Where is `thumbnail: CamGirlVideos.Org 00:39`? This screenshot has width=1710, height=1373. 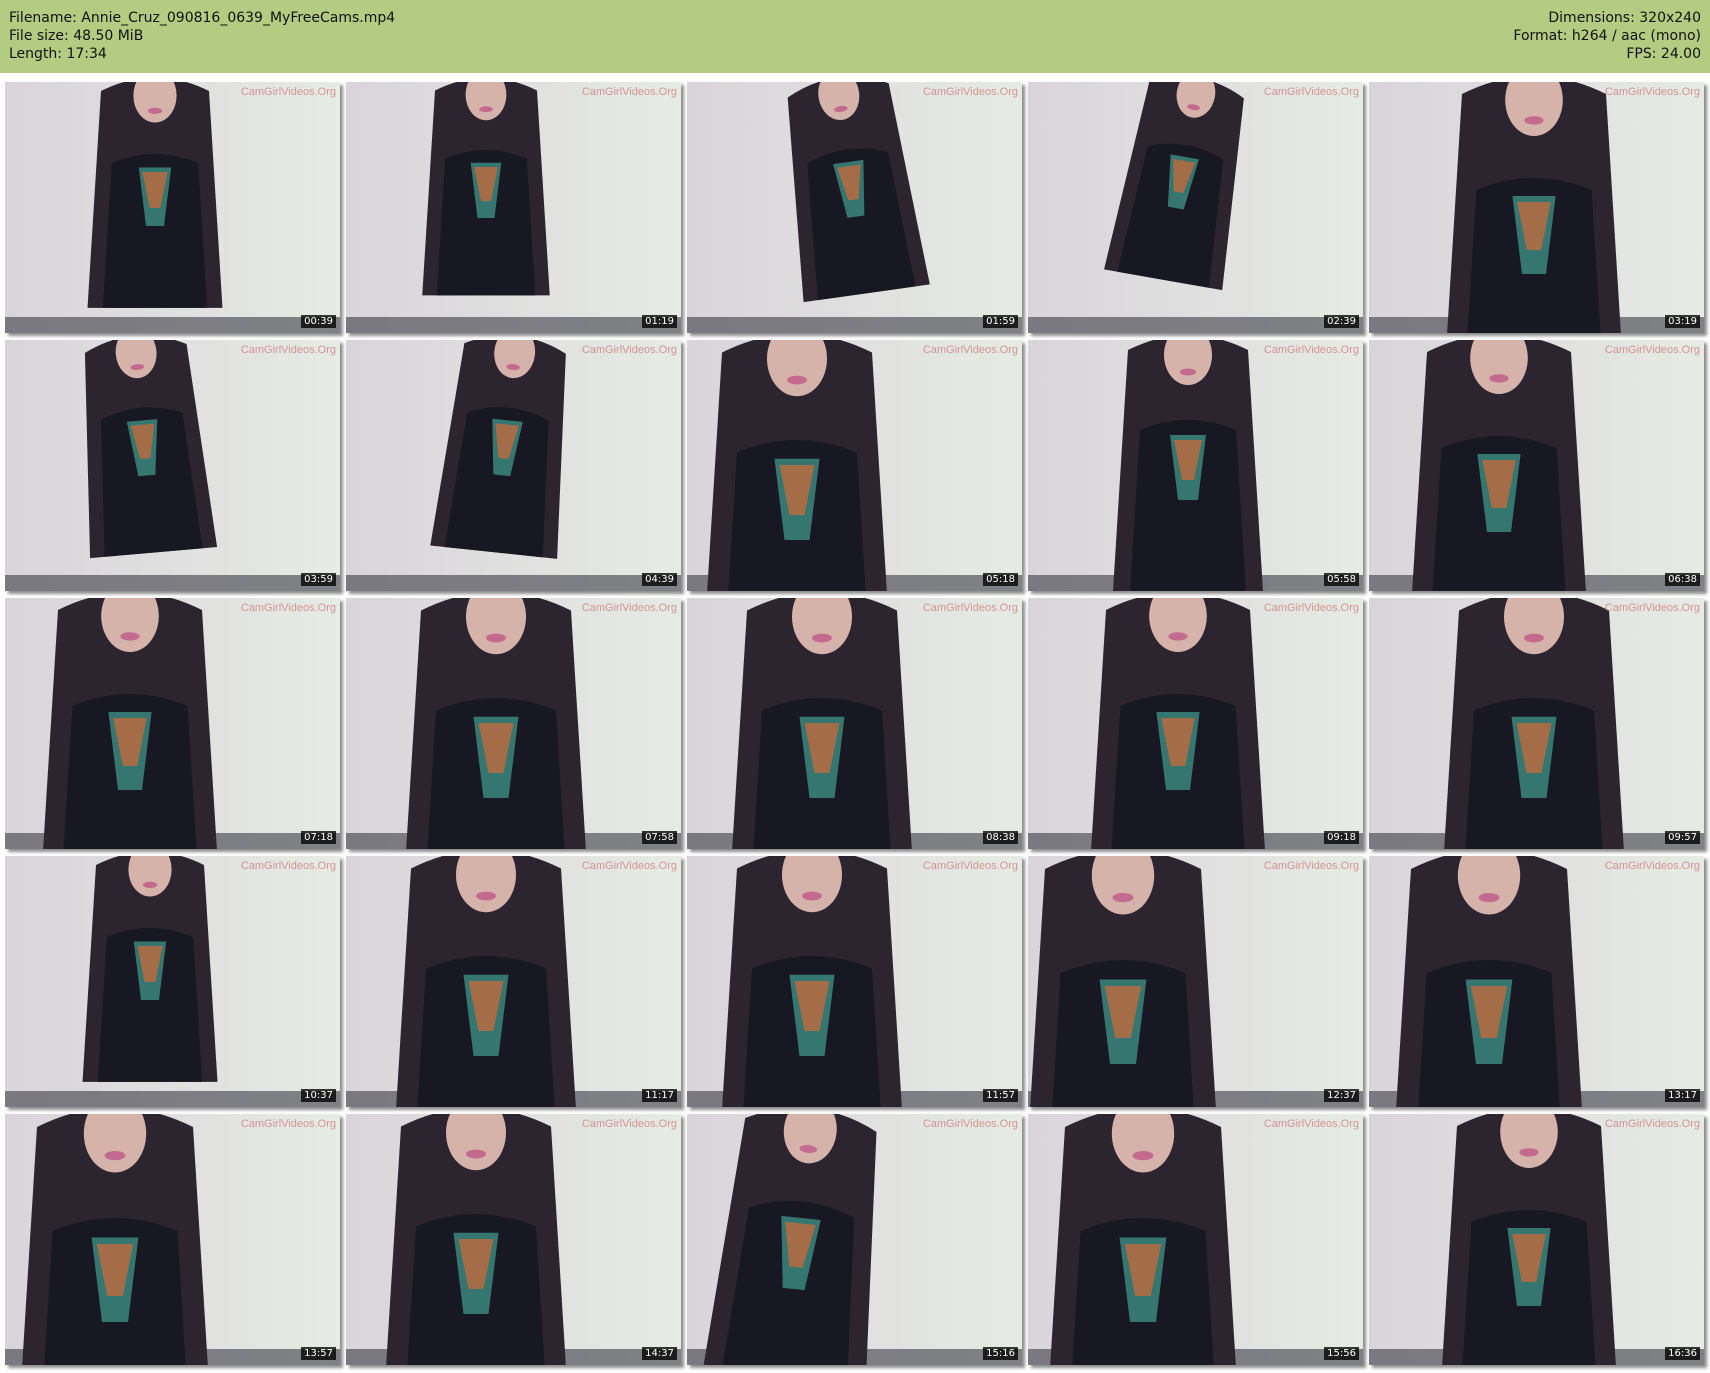 thumbnail: CamGirlVideos.Org 00:39 is located at coordinates (172, 207).